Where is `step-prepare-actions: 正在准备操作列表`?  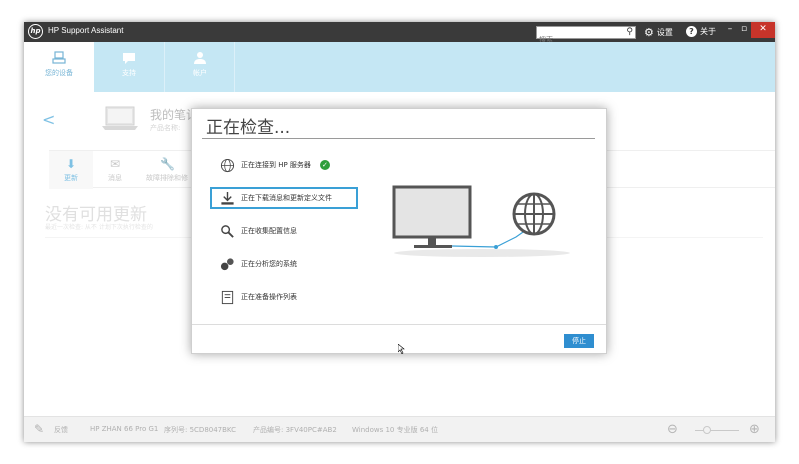 step-prepare-actions: 正在准备操作列表 is located at coordinates (284, 297).